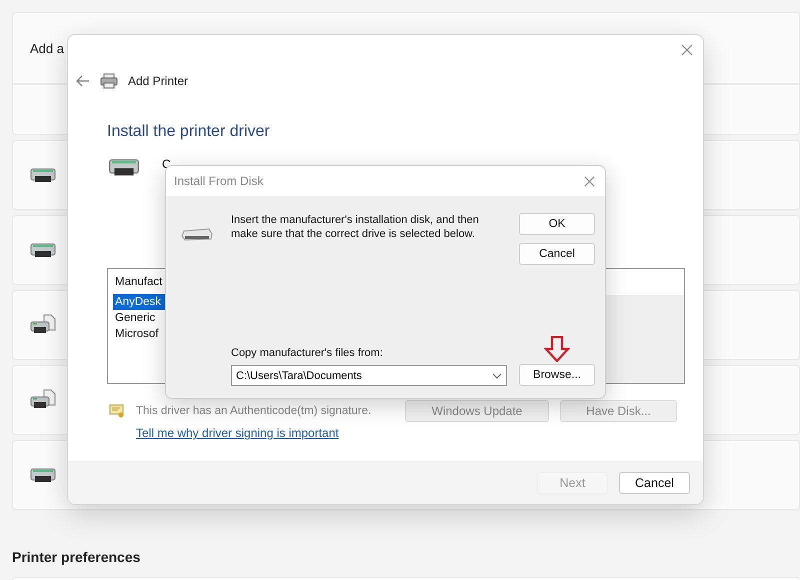 This screenshot has height=580, width=800. Describe the element at coordinates (139, 302) in the screenshot. I see `manufacturer-item: AnyDesk` at that location.